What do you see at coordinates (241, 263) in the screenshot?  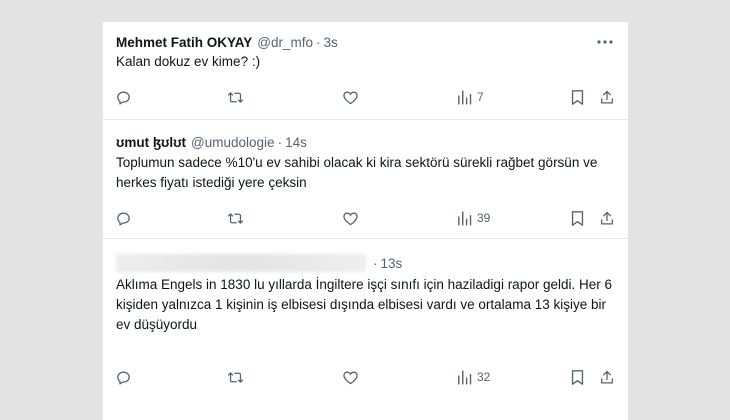 I see `blurred-author-name` at bounding box center [241, 263].